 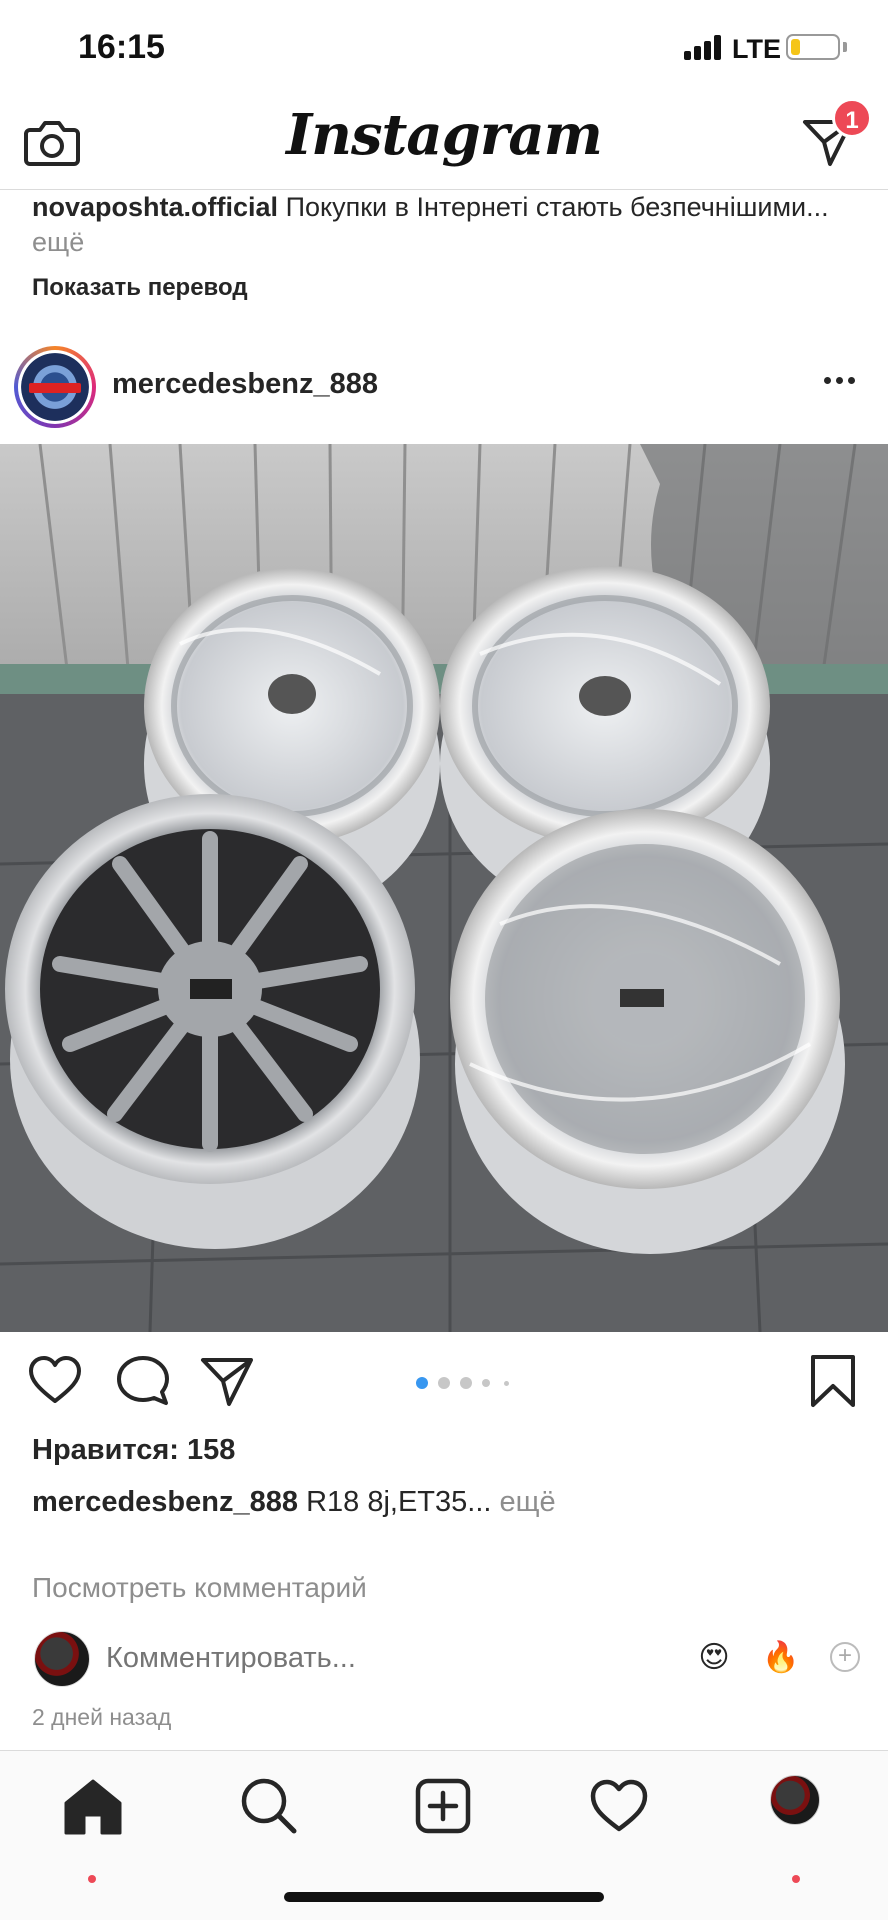 I want to click on status-bar: 16:15 LTE, so click(x=444, y=48).